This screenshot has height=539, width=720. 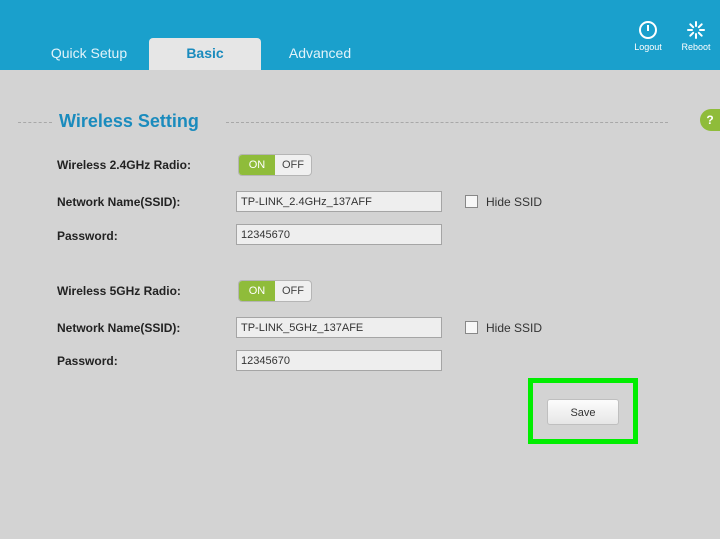 I want to click on logout-button: Logout, so click(x=648, y=36).